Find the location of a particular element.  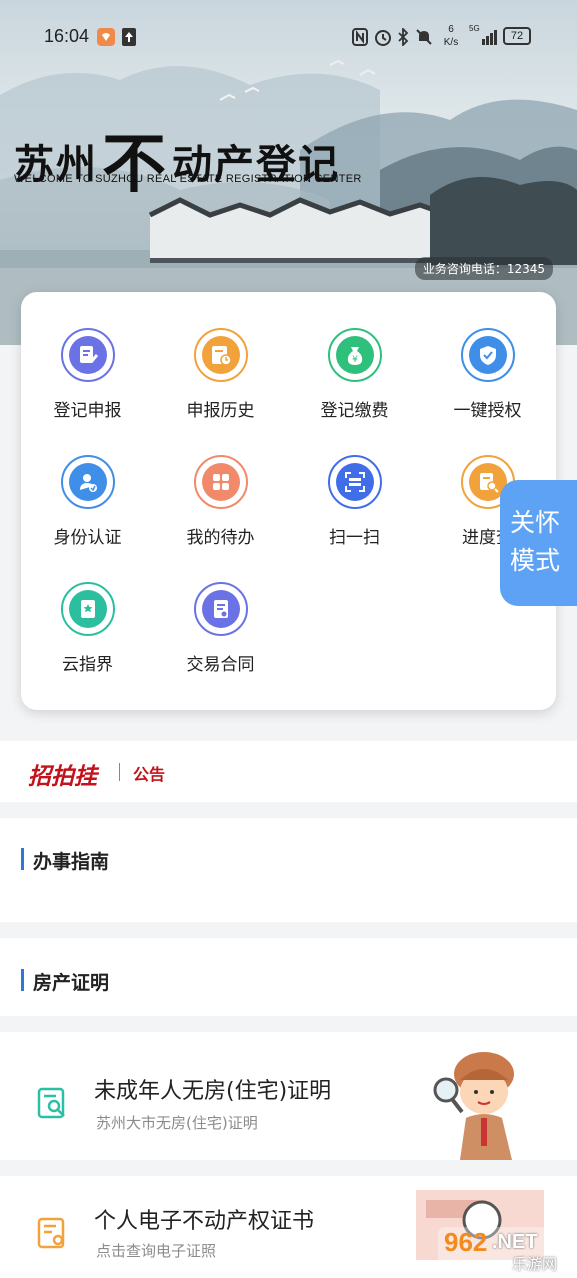

doc-title: 未成年人无房(住宅)证明 is located at coordinates (213, 1091).